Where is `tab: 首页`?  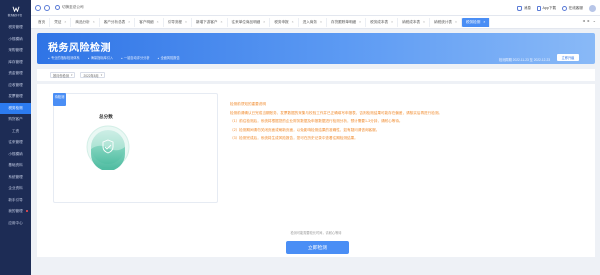
tab: 首页 is located at coordinates (42, 22).